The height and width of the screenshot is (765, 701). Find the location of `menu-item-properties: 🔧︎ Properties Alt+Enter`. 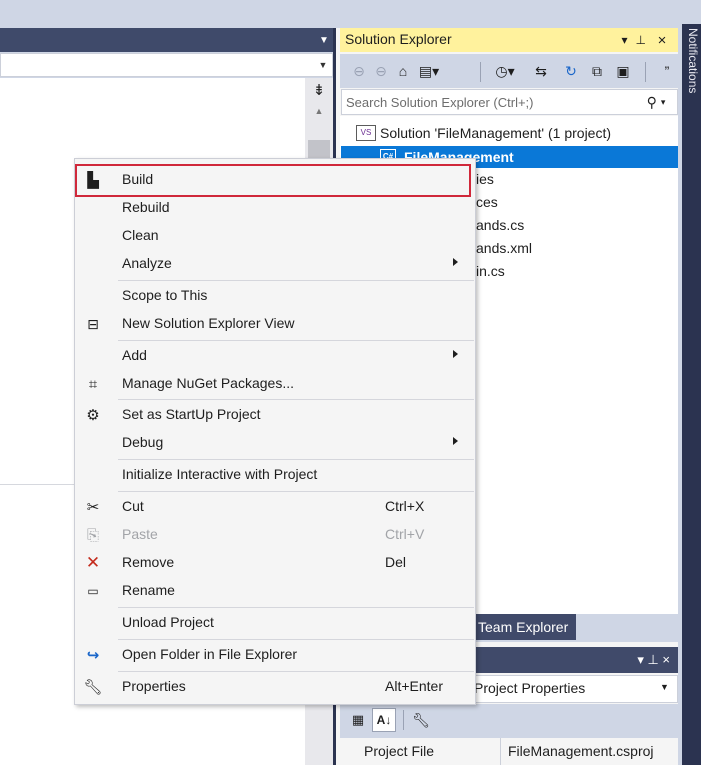

menu-item-properties: 🔧︎ Properties Alt+Enter is located at coordinates (275, 687).